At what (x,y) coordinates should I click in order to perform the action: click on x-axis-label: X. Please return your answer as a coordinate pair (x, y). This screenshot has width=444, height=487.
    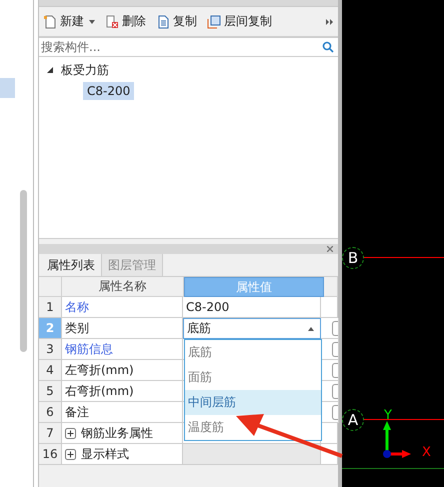
    Looking at the image, I should click on (426, 452).